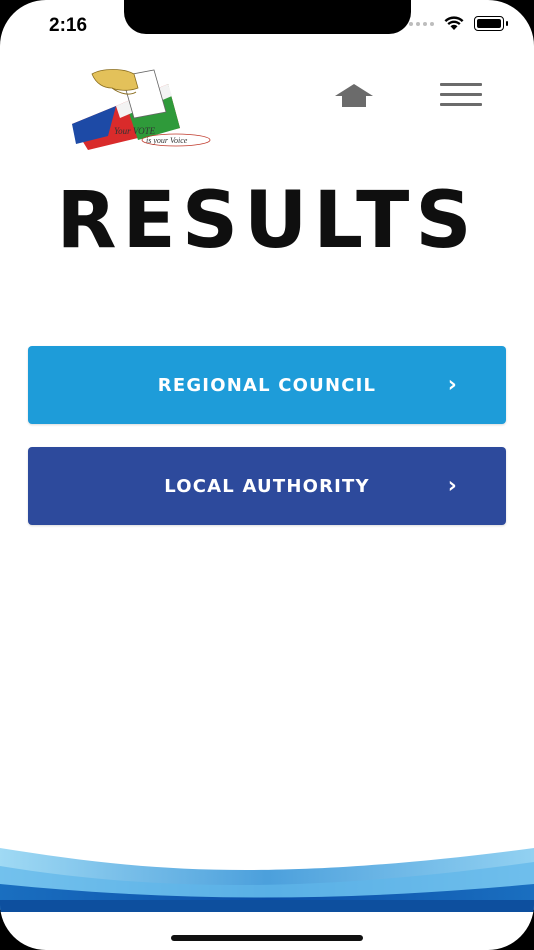 This screenshot has width=534, height=950. What do you see at coordinates (267, 221) in the screenshot?
I see `page-title: RESULTS` at bounding box center [267, 221].